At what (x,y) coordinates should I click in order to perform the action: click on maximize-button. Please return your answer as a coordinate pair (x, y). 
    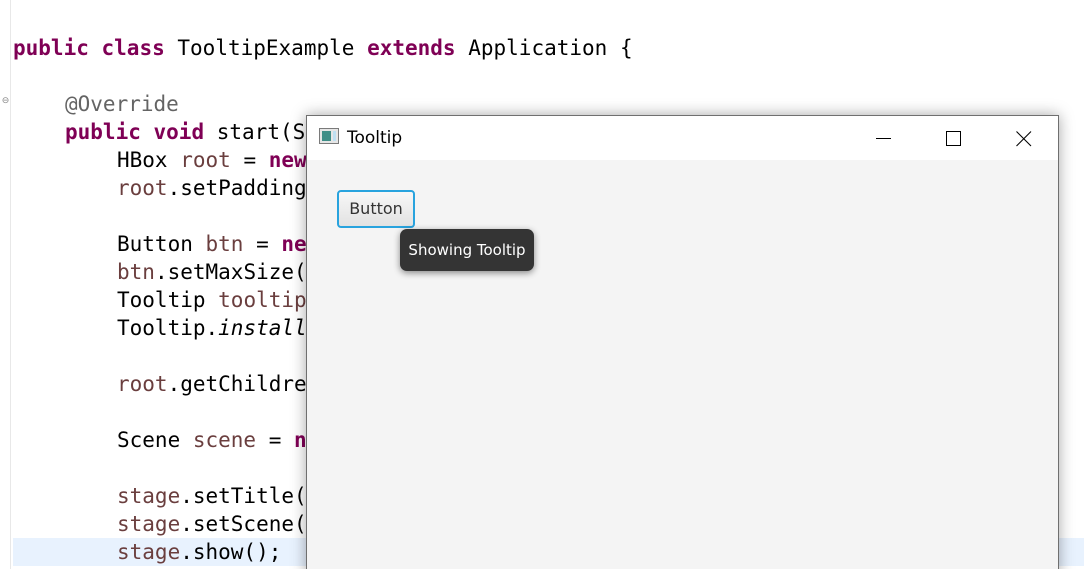
    Looking at the image, I should click on (953, 138).